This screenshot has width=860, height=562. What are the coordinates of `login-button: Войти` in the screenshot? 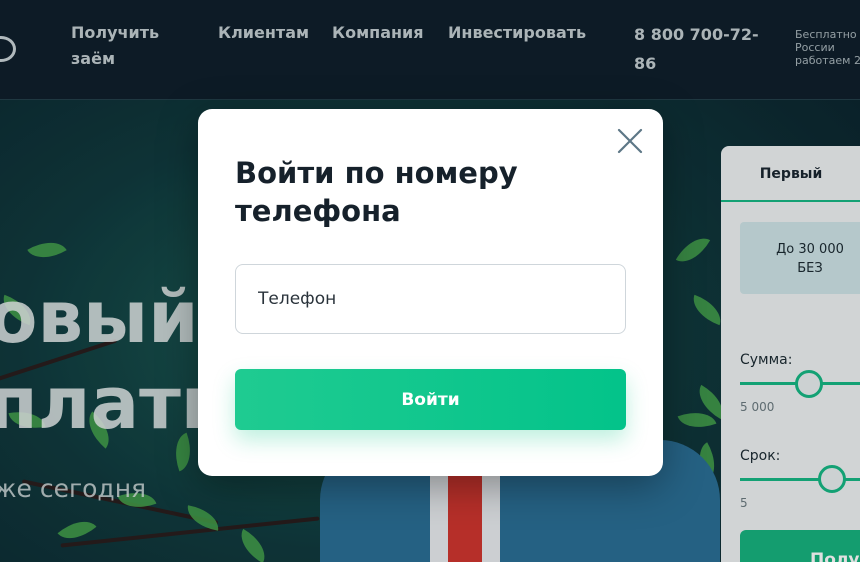 It's located at (430, 399).